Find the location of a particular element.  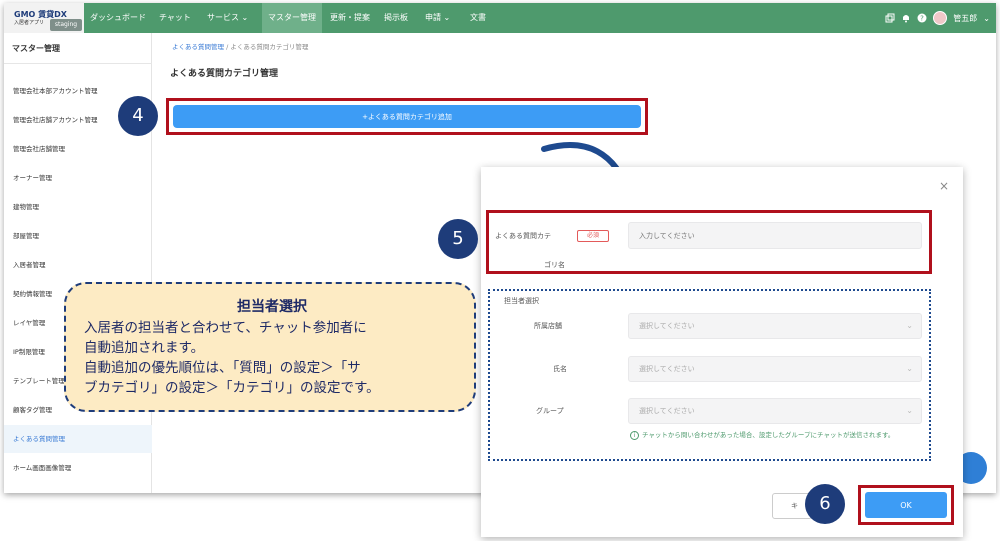

category-name-input is located at coordinates (775, 235).